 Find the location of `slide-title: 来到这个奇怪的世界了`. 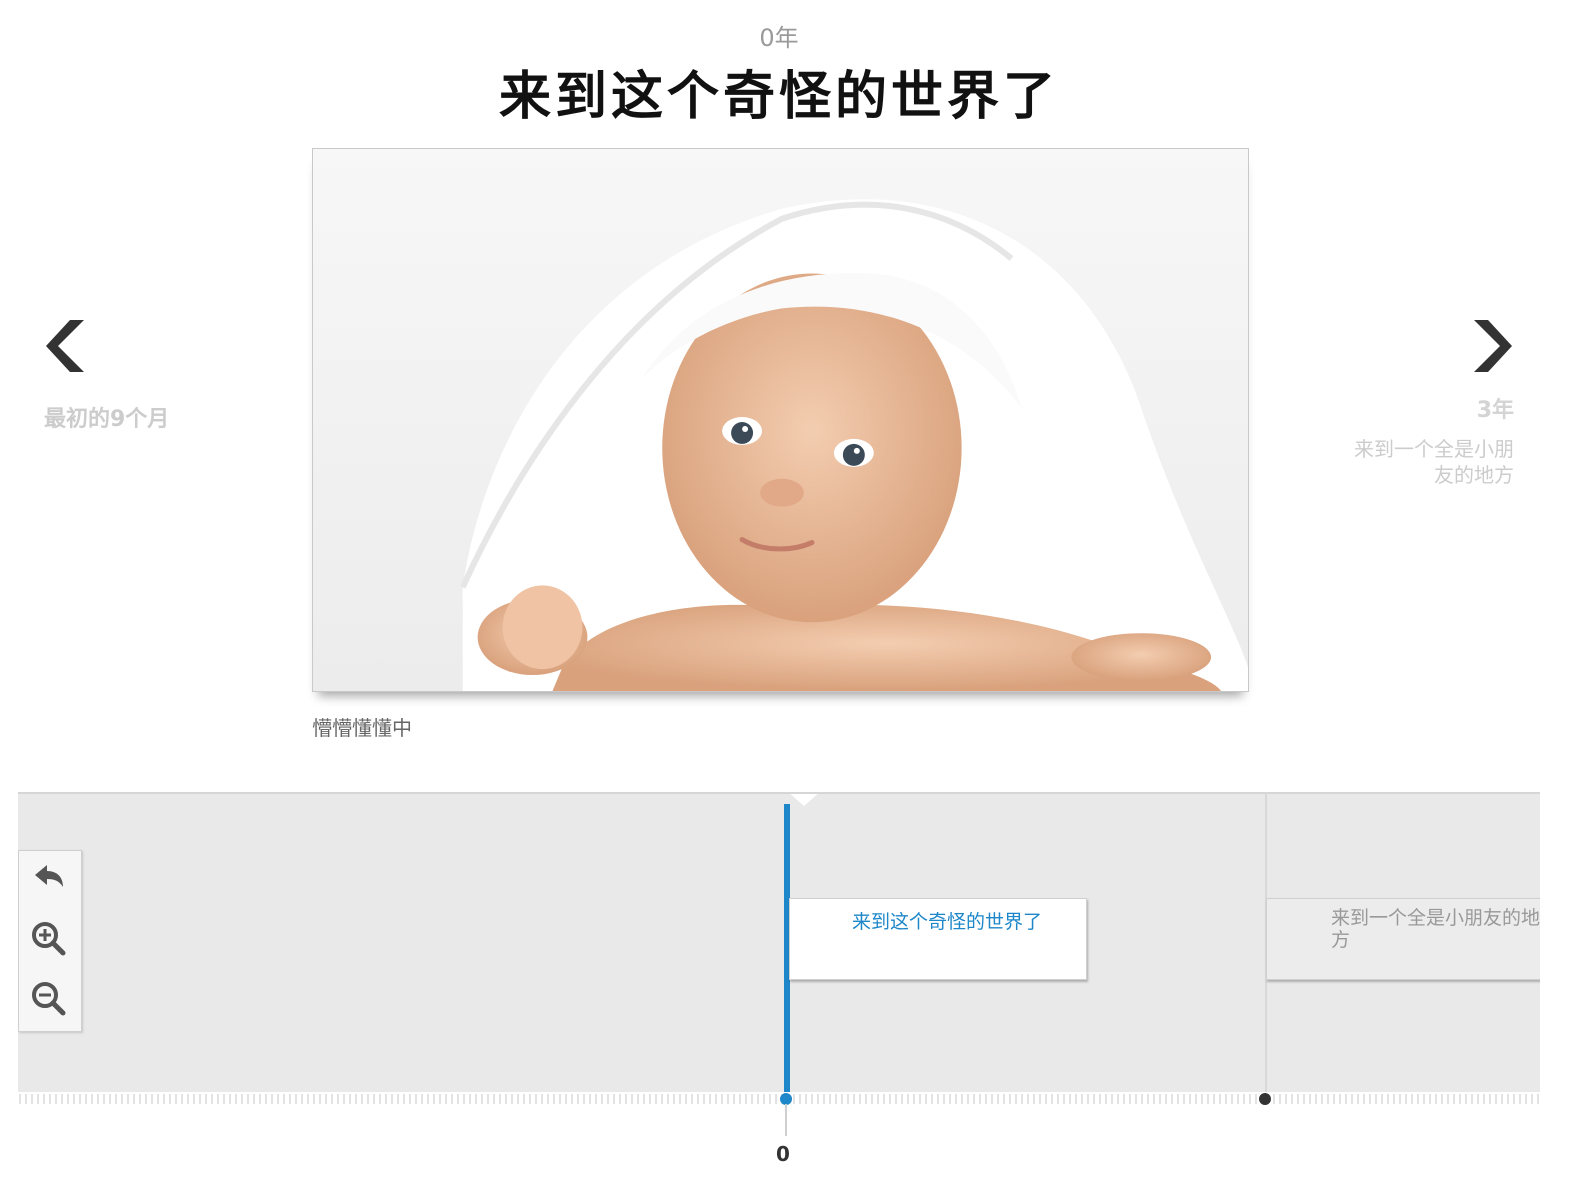

slide-title: 来到这个奇怪的世界了 is located at coordinates (778, 97).